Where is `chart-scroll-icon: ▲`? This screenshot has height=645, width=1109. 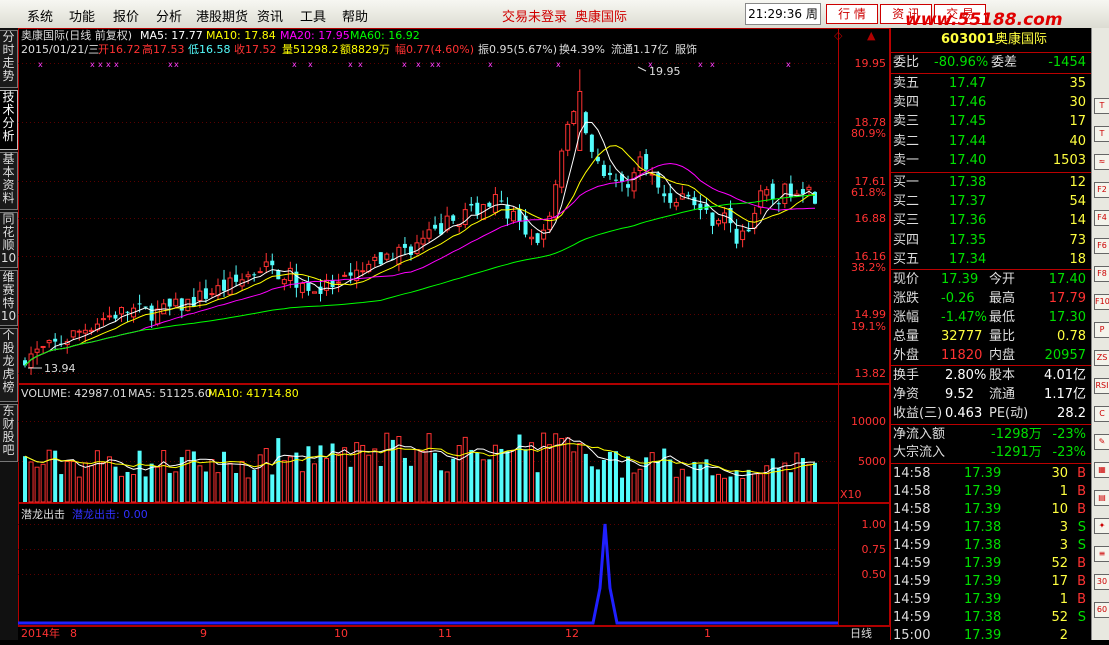 chart-scroll-icon: ▲ is located at coordinates (871, 35).